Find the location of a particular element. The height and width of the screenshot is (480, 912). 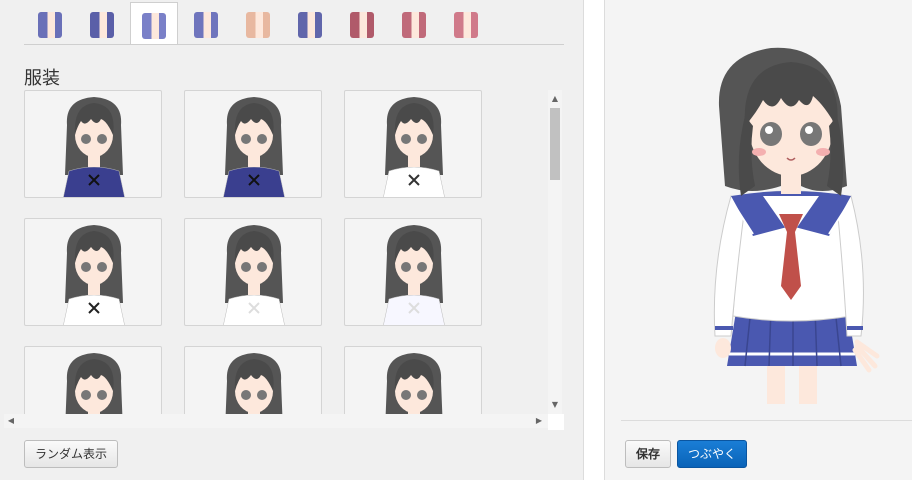

tweet-button: つぶやく is located at coordinates (712, 454).